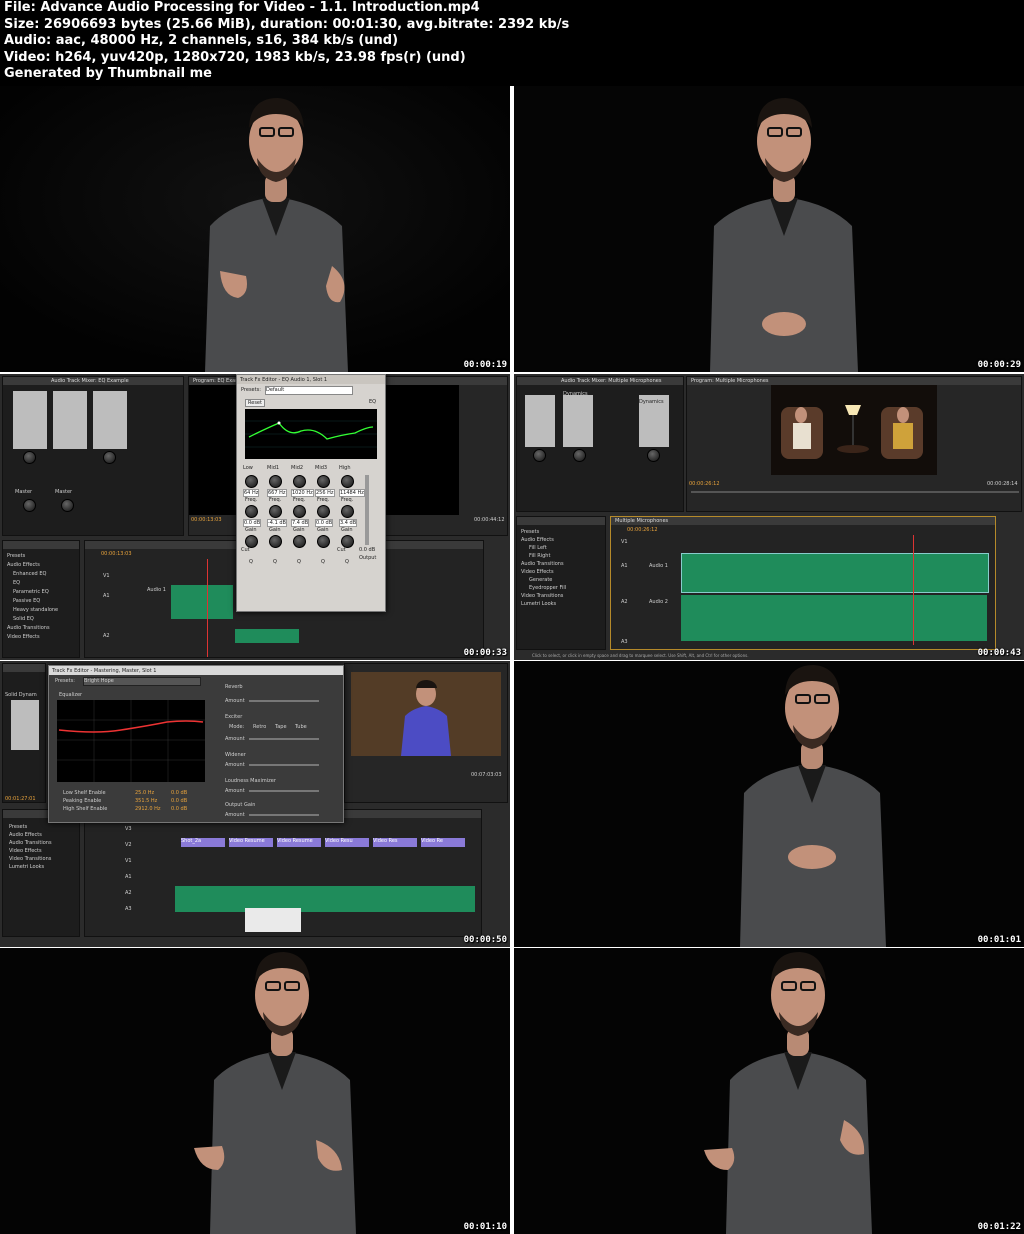  Describe the element at coordinates (641, 521) in the screenshot. I see `timeline-tab: Multiple Microphones` at that location.